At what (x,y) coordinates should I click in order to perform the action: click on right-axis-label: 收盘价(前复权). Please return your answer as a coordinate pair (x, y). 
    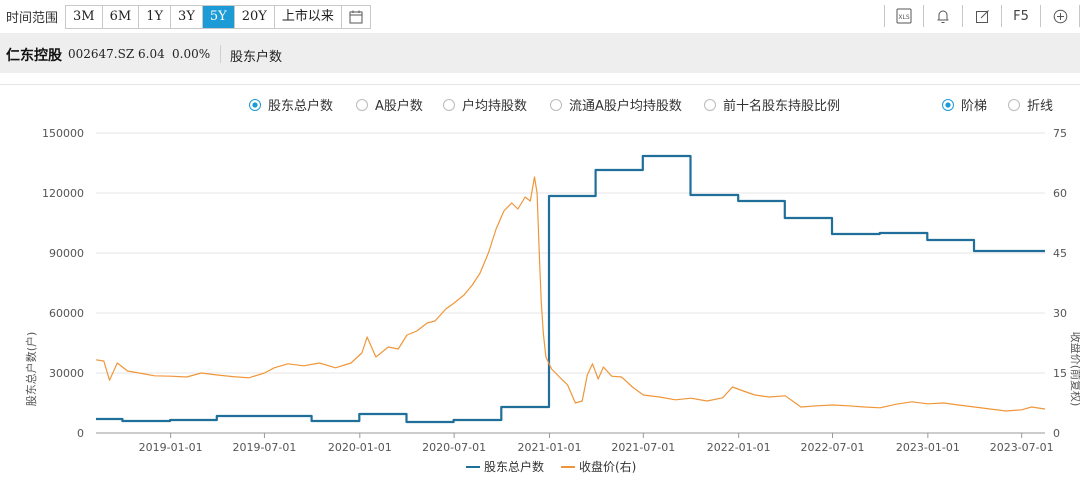
    Looking at the image, I should click on (1074, 369).